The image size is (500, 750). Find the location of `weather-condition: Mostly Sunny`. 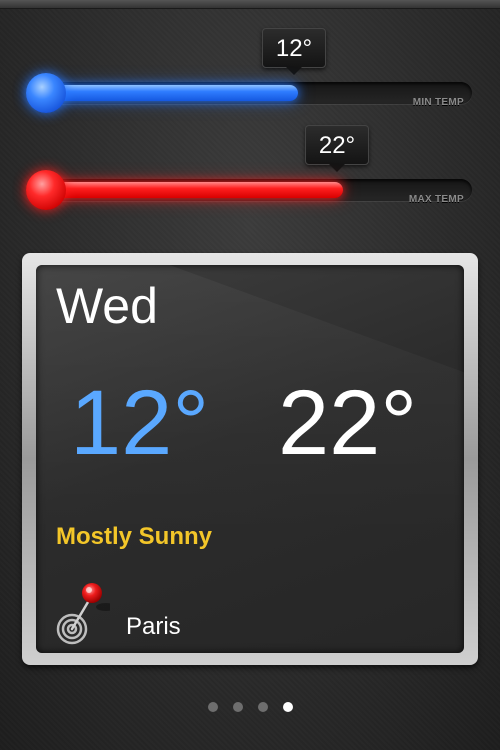

weather-condition: Mostly Sunny is located at coordinates (134, 536).